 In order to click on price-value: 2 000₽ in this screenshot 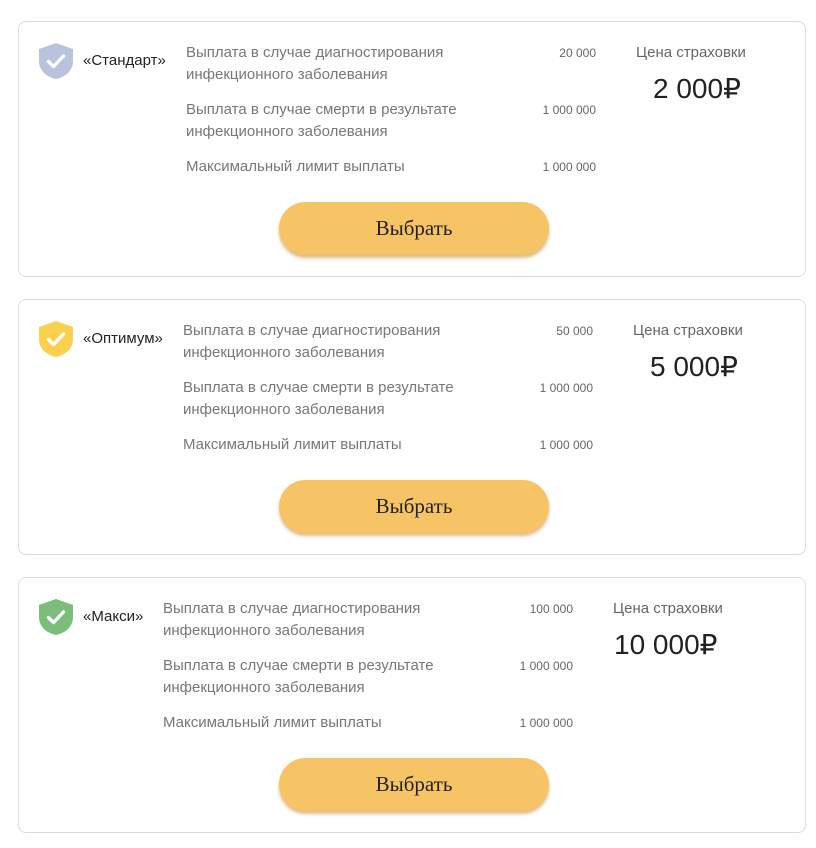, I will do `click(697, 88)`.